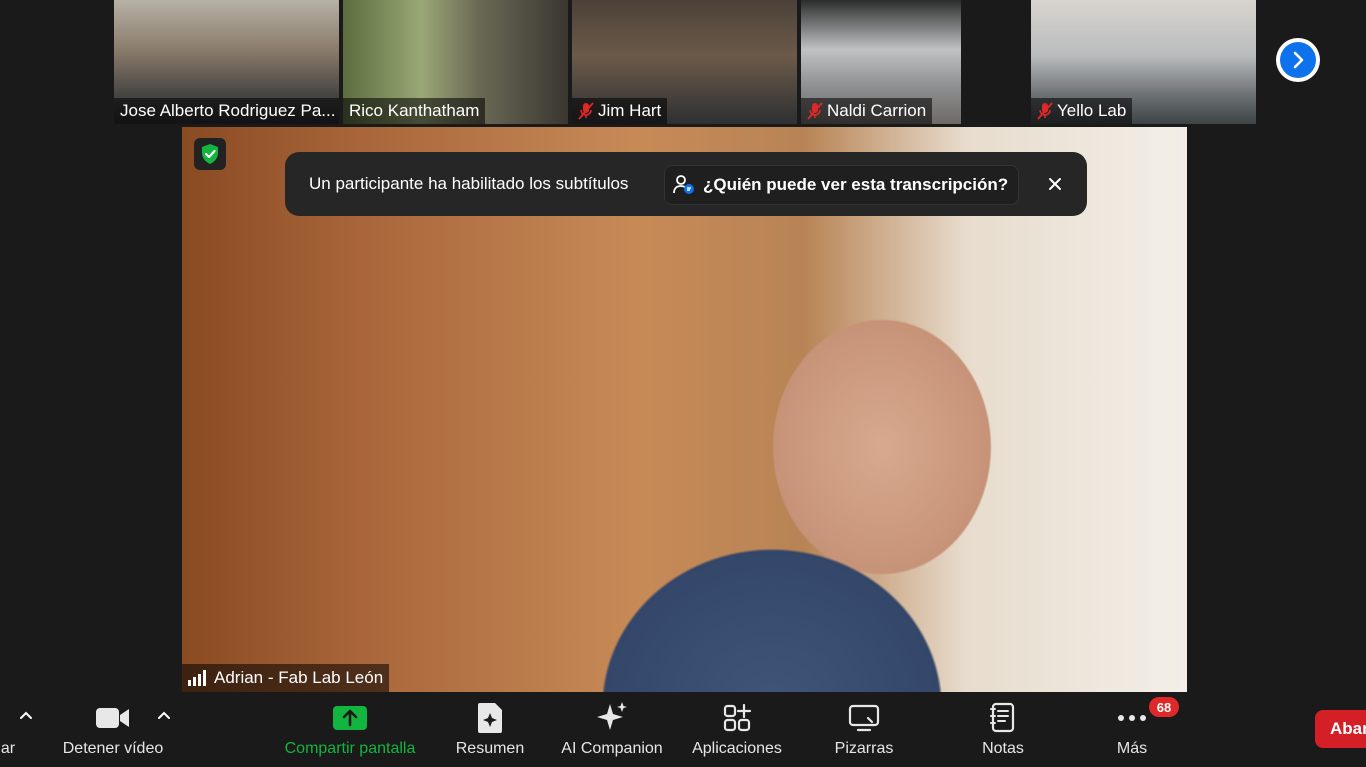  I want to click on chevron-right-icon, so click(1298, 60).